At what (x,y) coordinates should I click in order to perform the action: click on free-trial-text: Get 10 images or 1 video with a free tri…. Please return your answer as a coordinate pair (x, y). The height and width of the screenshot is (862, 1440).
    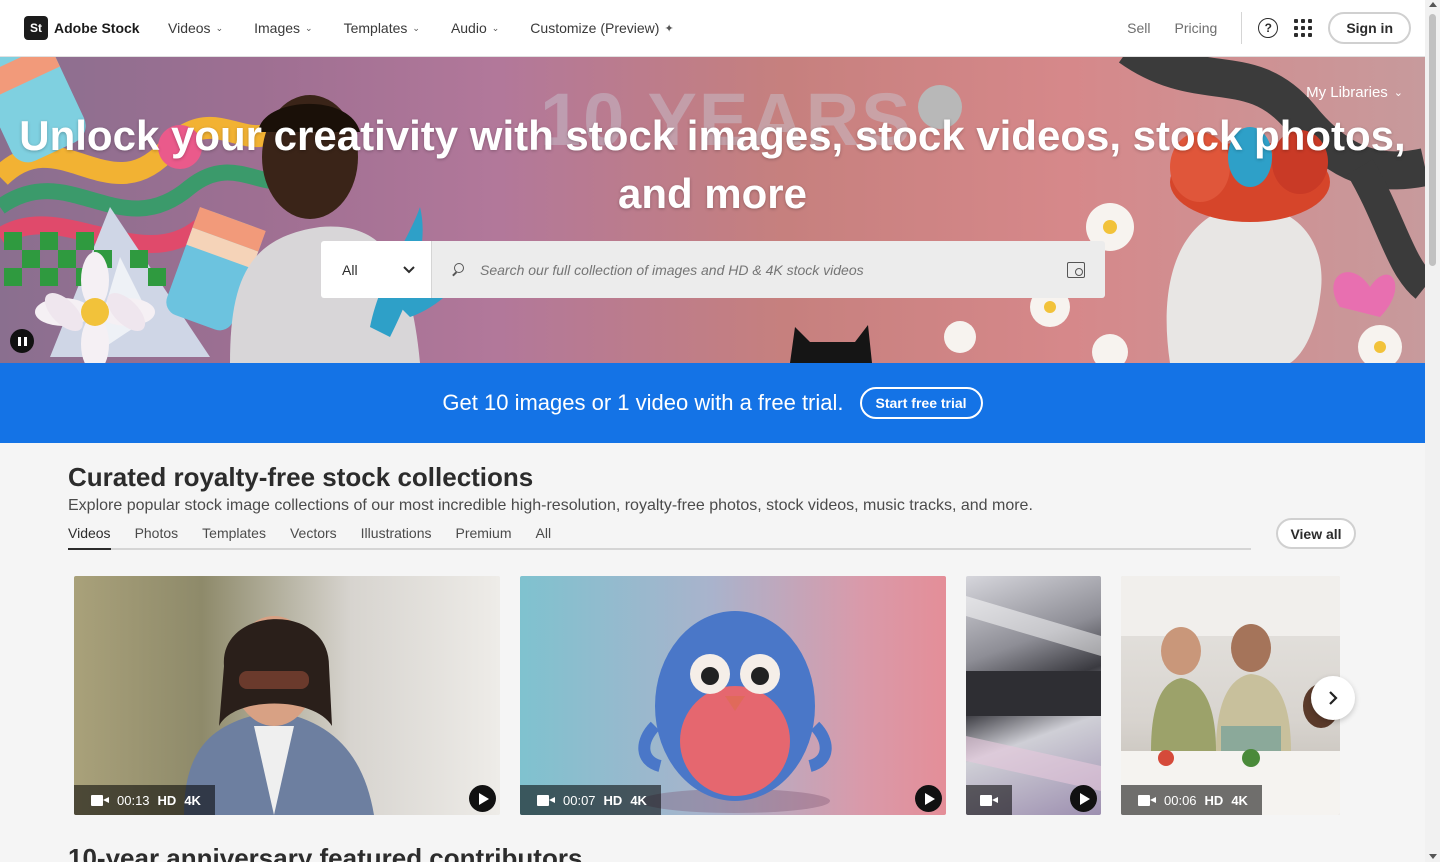
    Looking at the image, I should click on (643, 402).